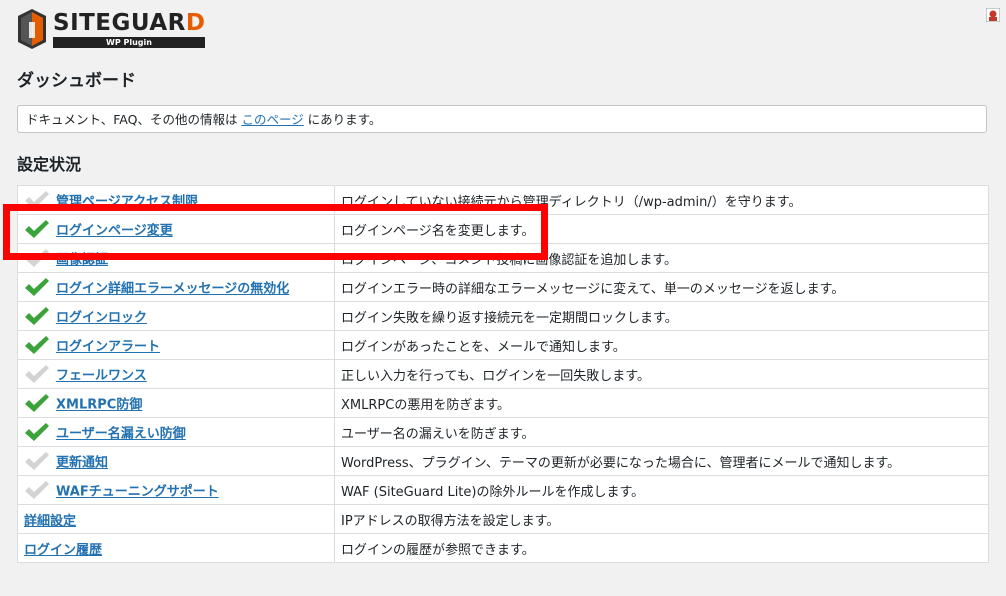 The image size is (1006, 596). What do you see at coordinates (101, 318) in the screenshot?
I see `feature-link: ログインロック` at bounding box center [101, 318].